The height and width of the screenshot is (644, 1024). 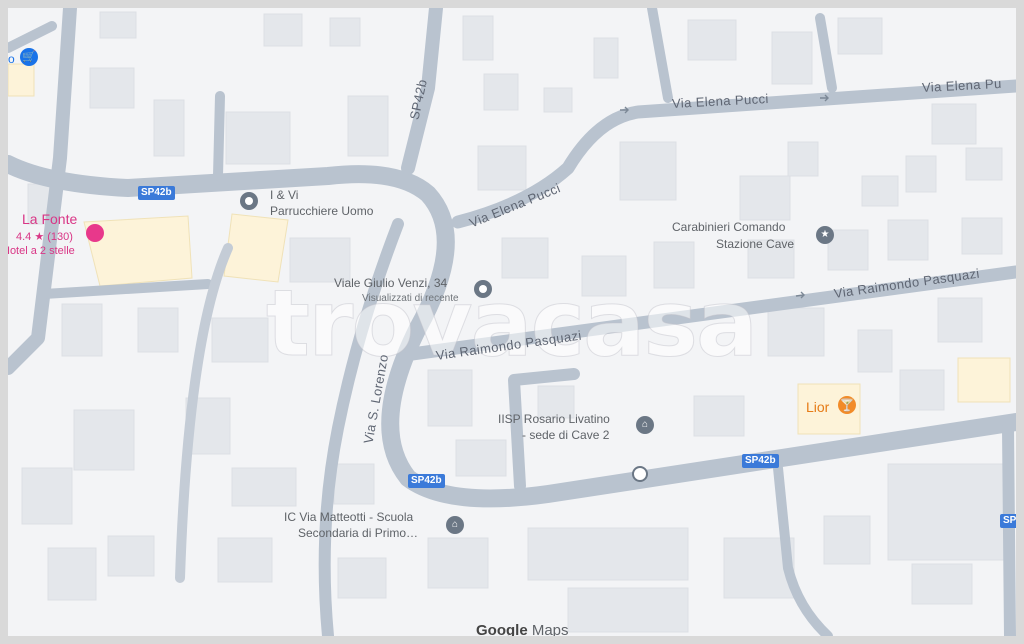 I want to click on police-icon: ★, so click(x=825, y=235).